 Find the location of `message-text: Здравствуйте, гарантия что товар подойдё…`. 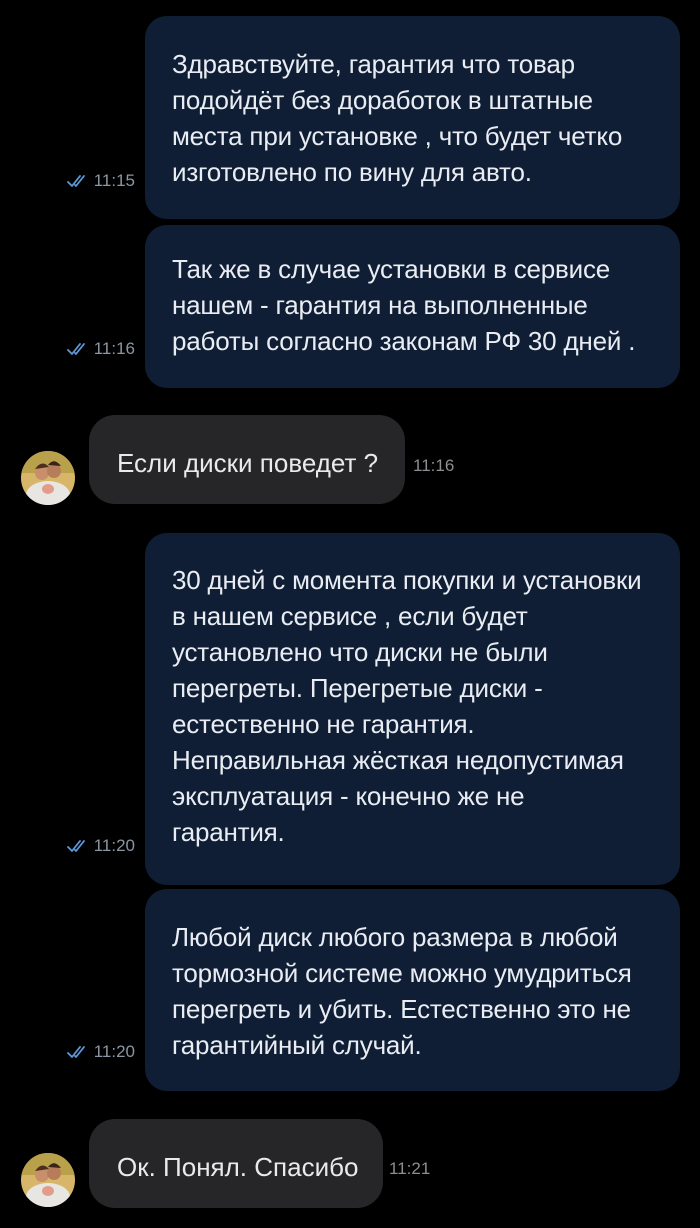

message-text: Здравствуйте, гарантия что товар подойдё… is located at coordinates (397, 118).